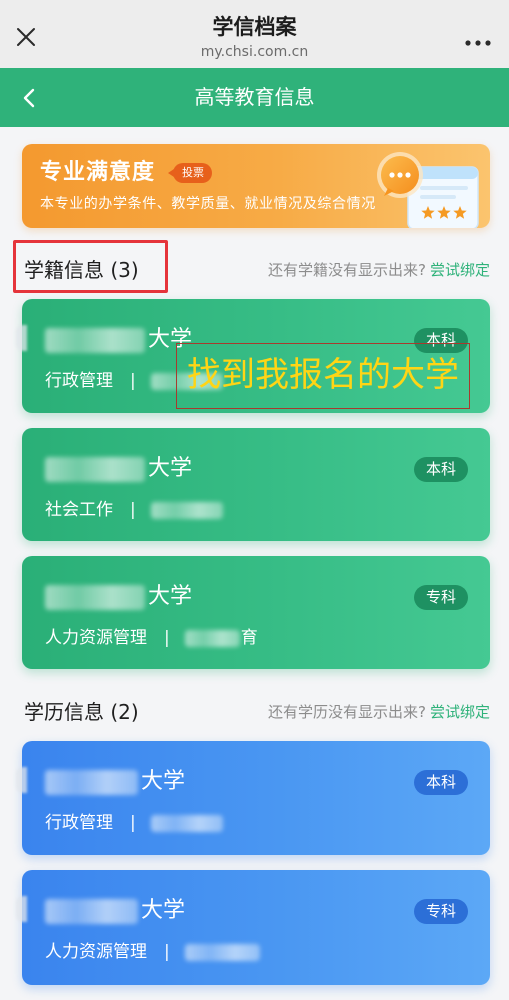  What do you see at coordinates (79, 510) in the screenshot?
I see `major-label: 社会工作` at bounding box center [79, 510].